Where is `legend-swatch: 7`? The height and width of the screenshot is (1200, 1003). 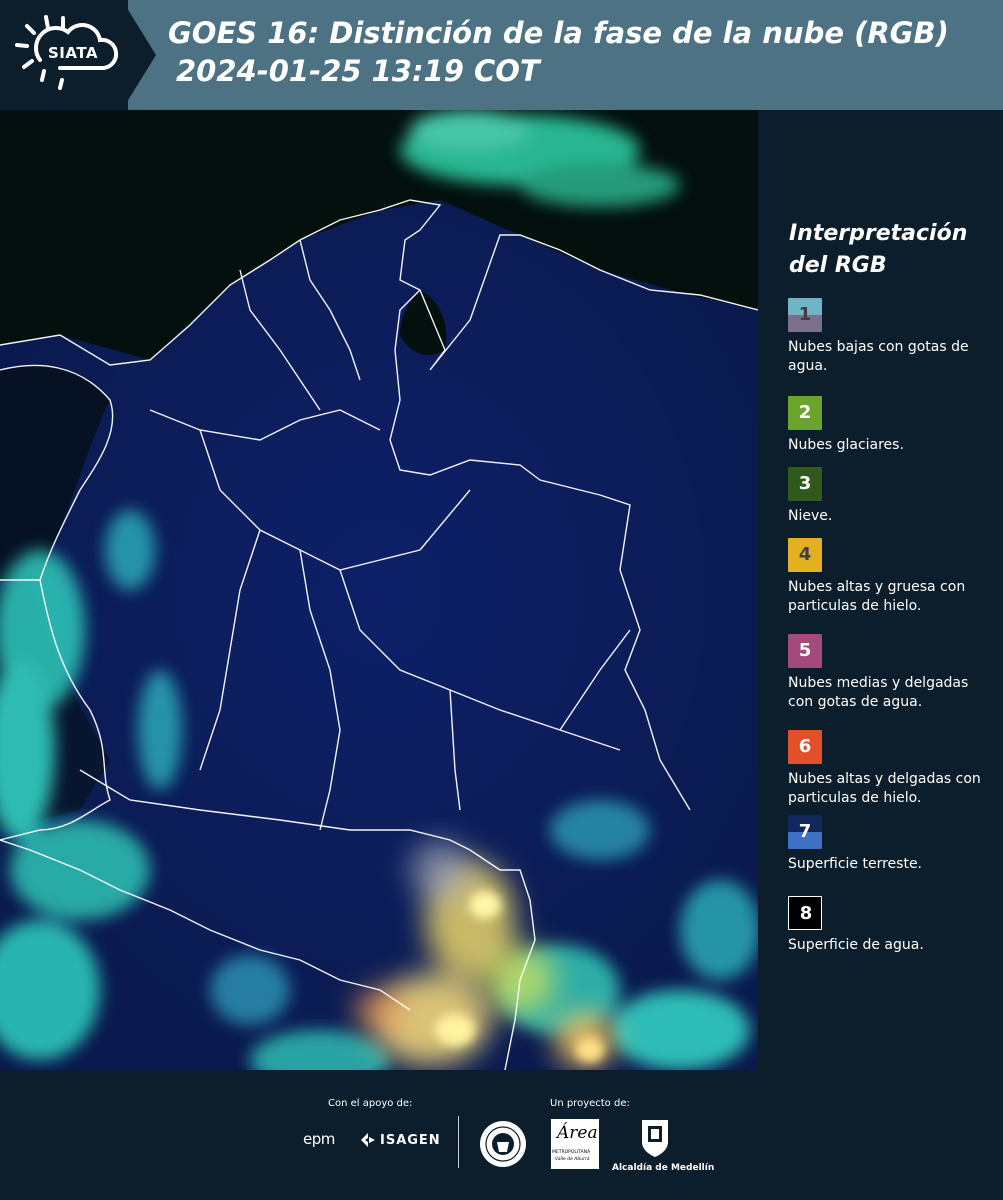
legend-swatch: 7 is located at coordinates (805, 832).